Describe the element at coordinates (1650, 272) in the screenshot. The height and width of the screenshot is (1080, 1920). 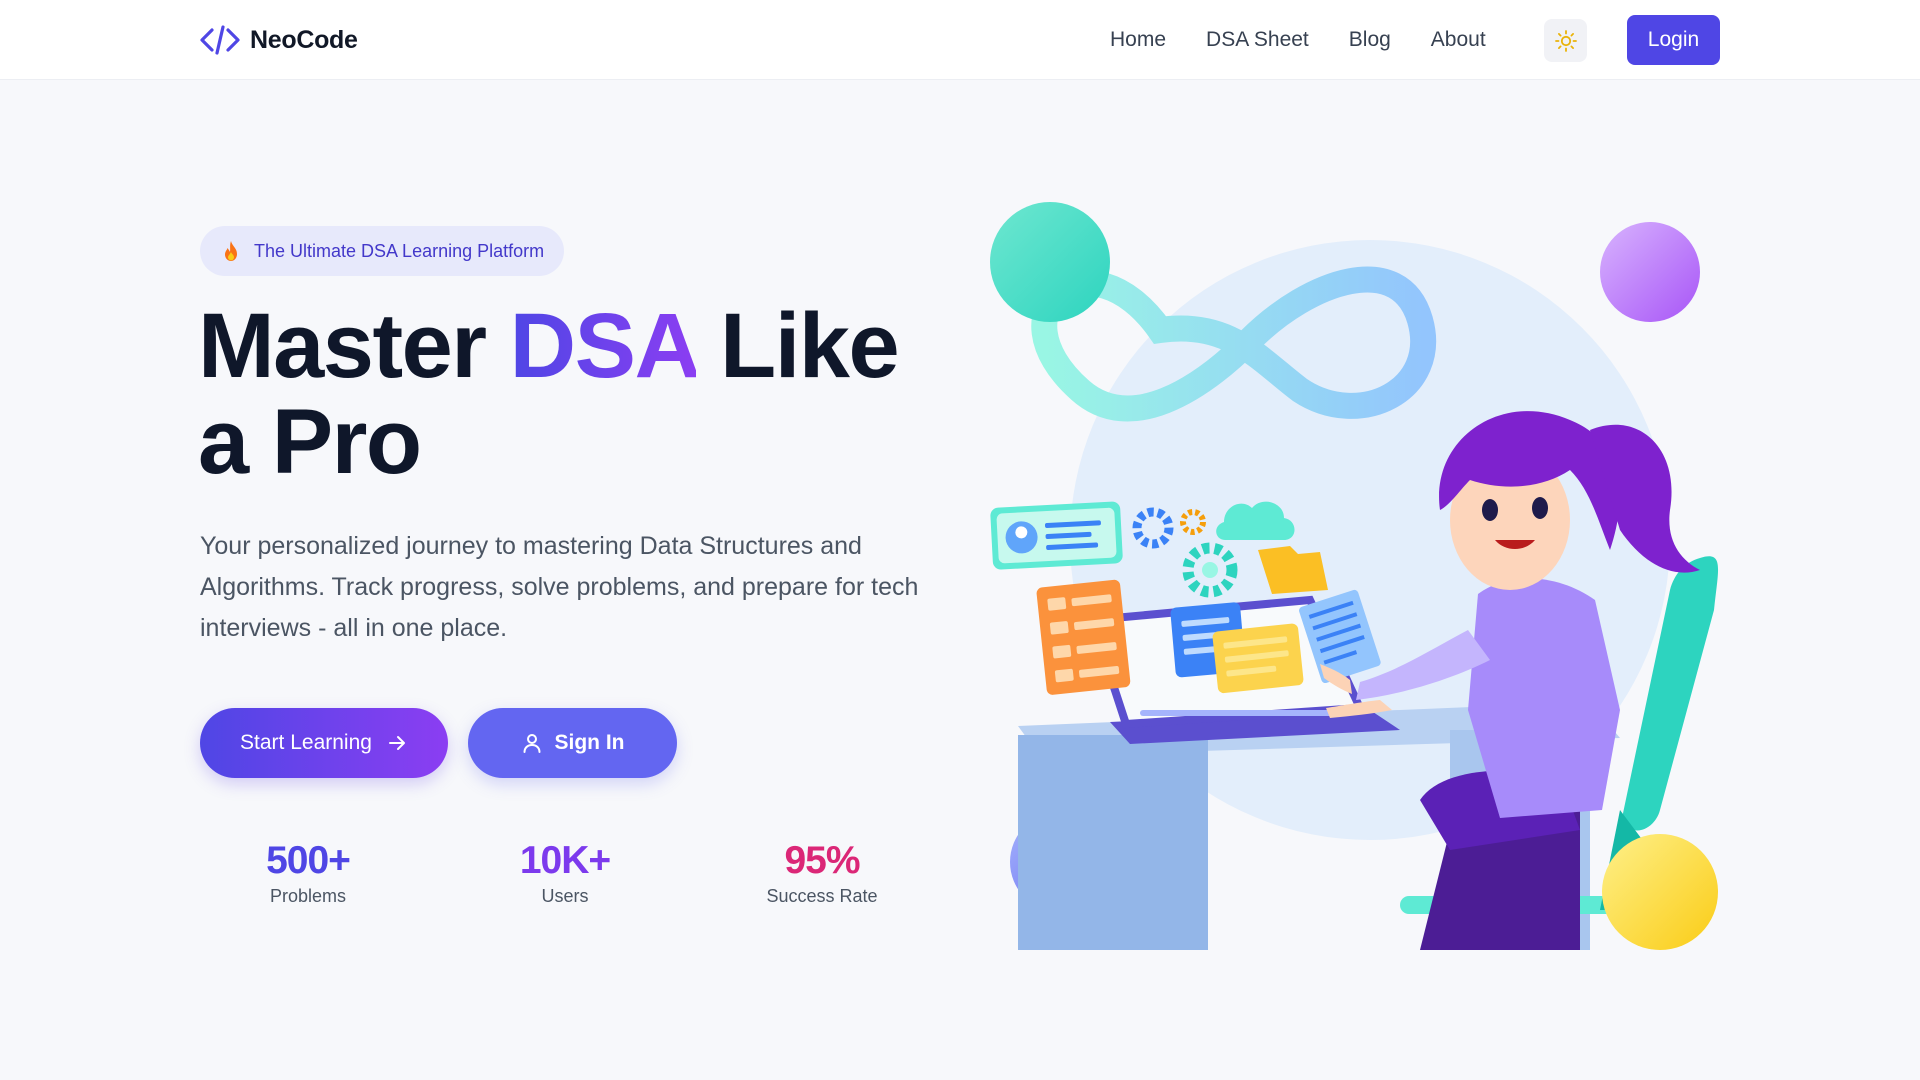
I see `decor-circle-purple` at that location.